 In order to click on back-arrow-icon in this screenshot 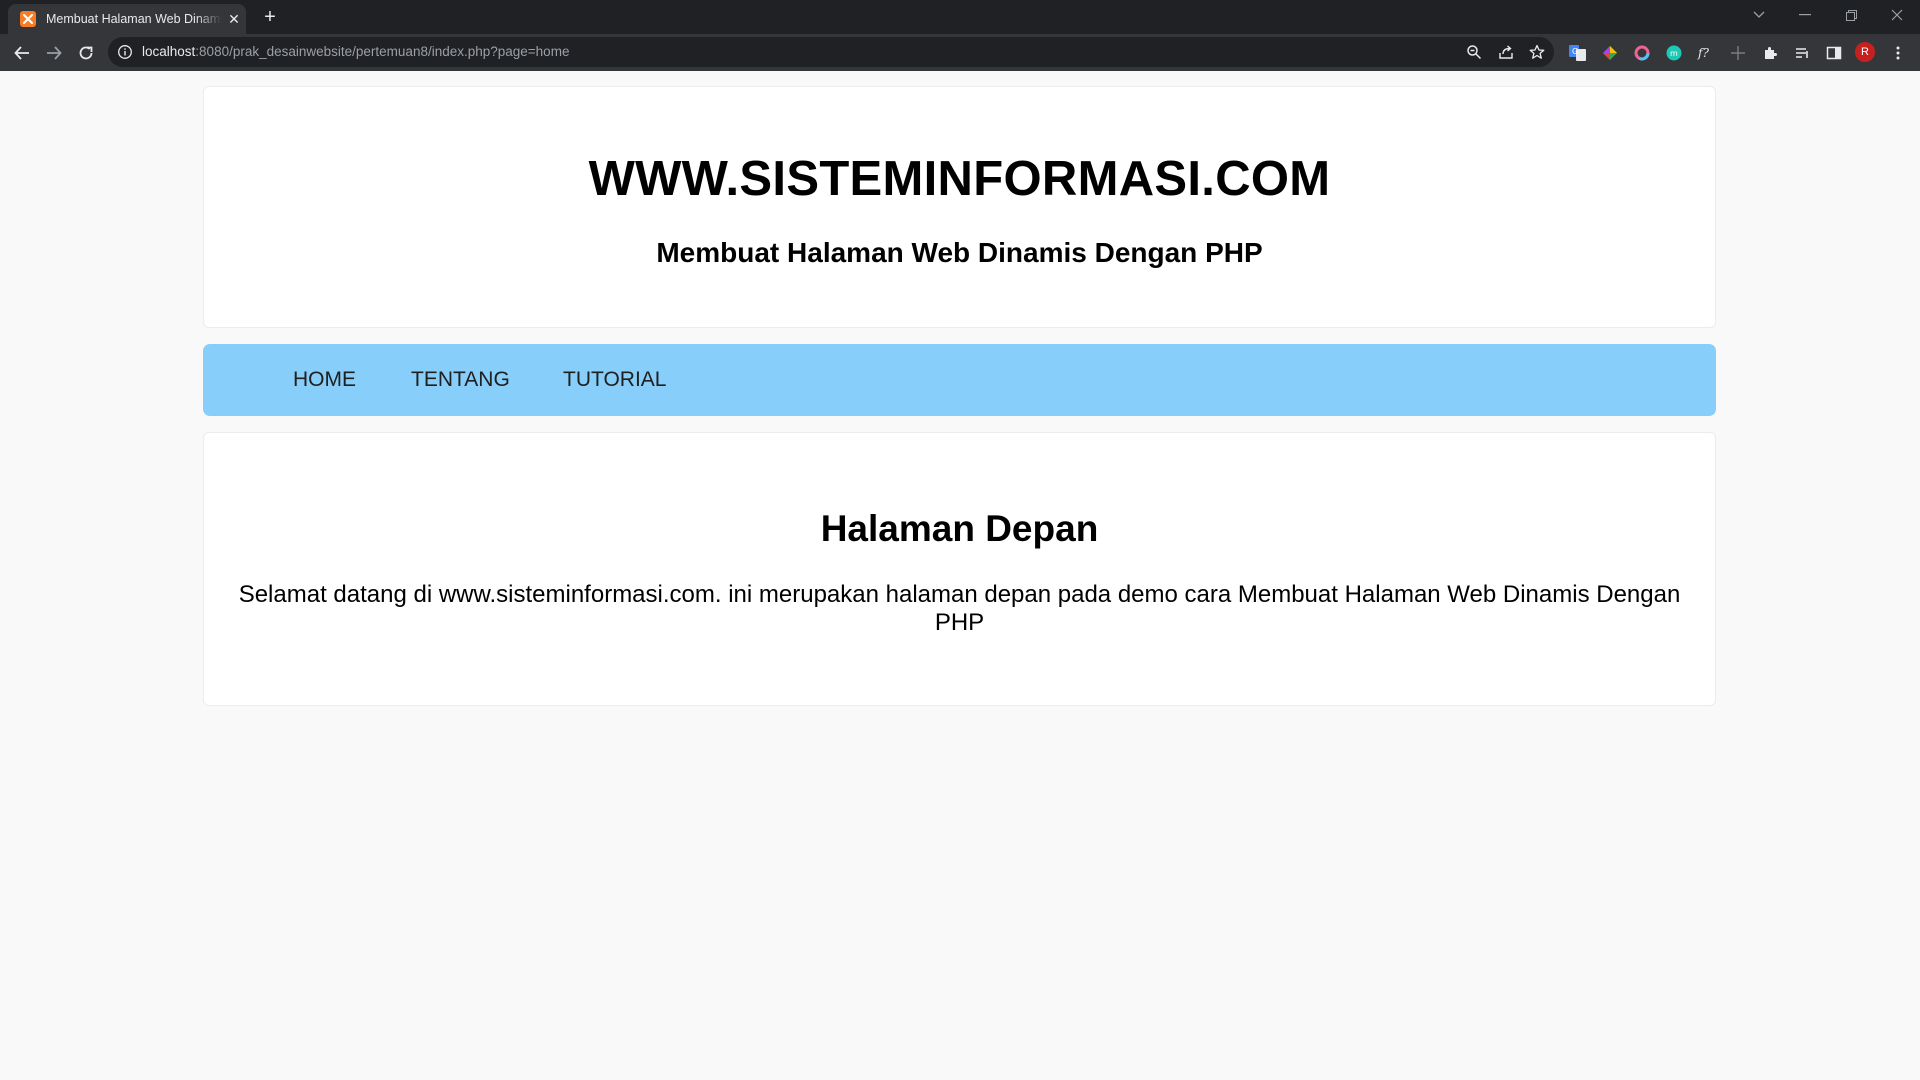, I will do `click(22, 53)`.